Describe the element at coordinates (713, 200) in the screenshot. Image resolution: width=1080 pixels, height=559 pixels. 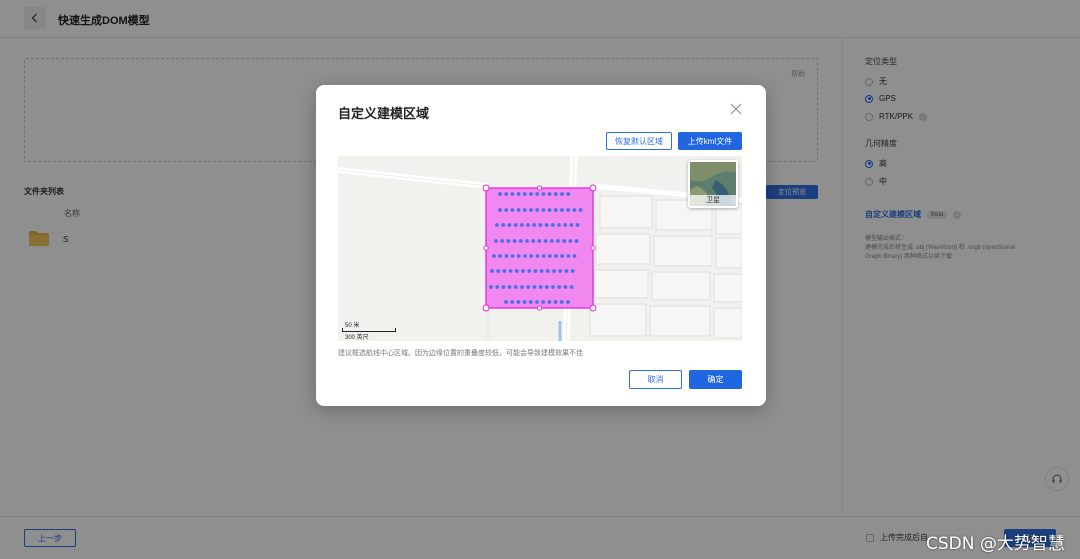
I see `satellite-label: 卫星` at that location.